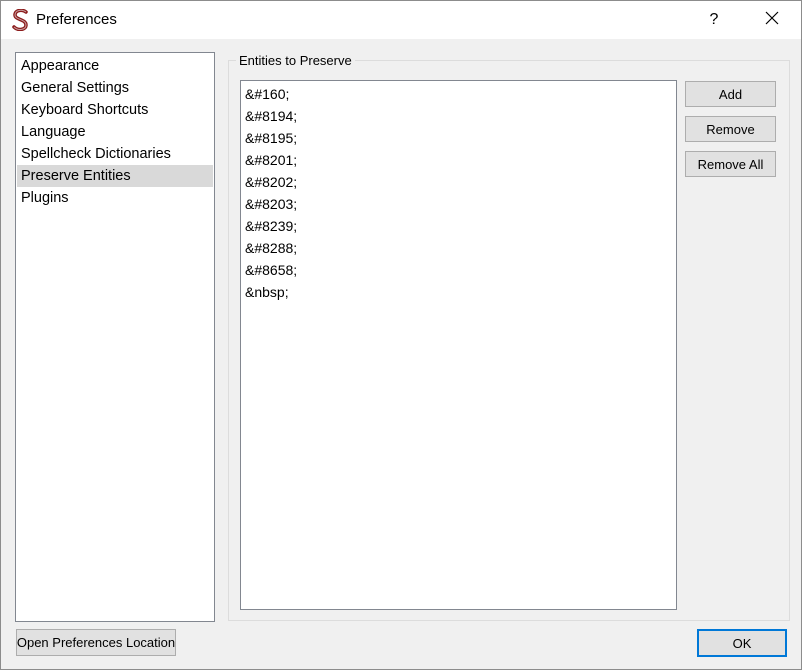  I want to click on ok-button: OK, so click(742, 643).